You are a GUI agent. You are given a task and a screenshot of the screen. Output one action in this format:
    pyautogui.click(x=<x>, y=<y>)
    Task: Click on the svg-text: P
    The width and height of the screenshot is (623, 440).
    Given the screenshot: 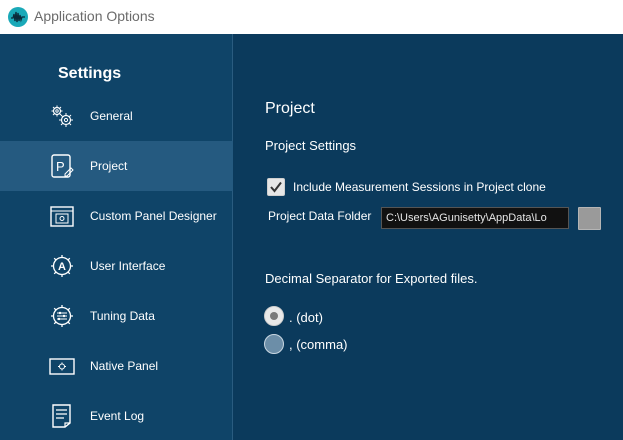 What is the action you would take?
    pyautogui.click(x=60, y=166)
    